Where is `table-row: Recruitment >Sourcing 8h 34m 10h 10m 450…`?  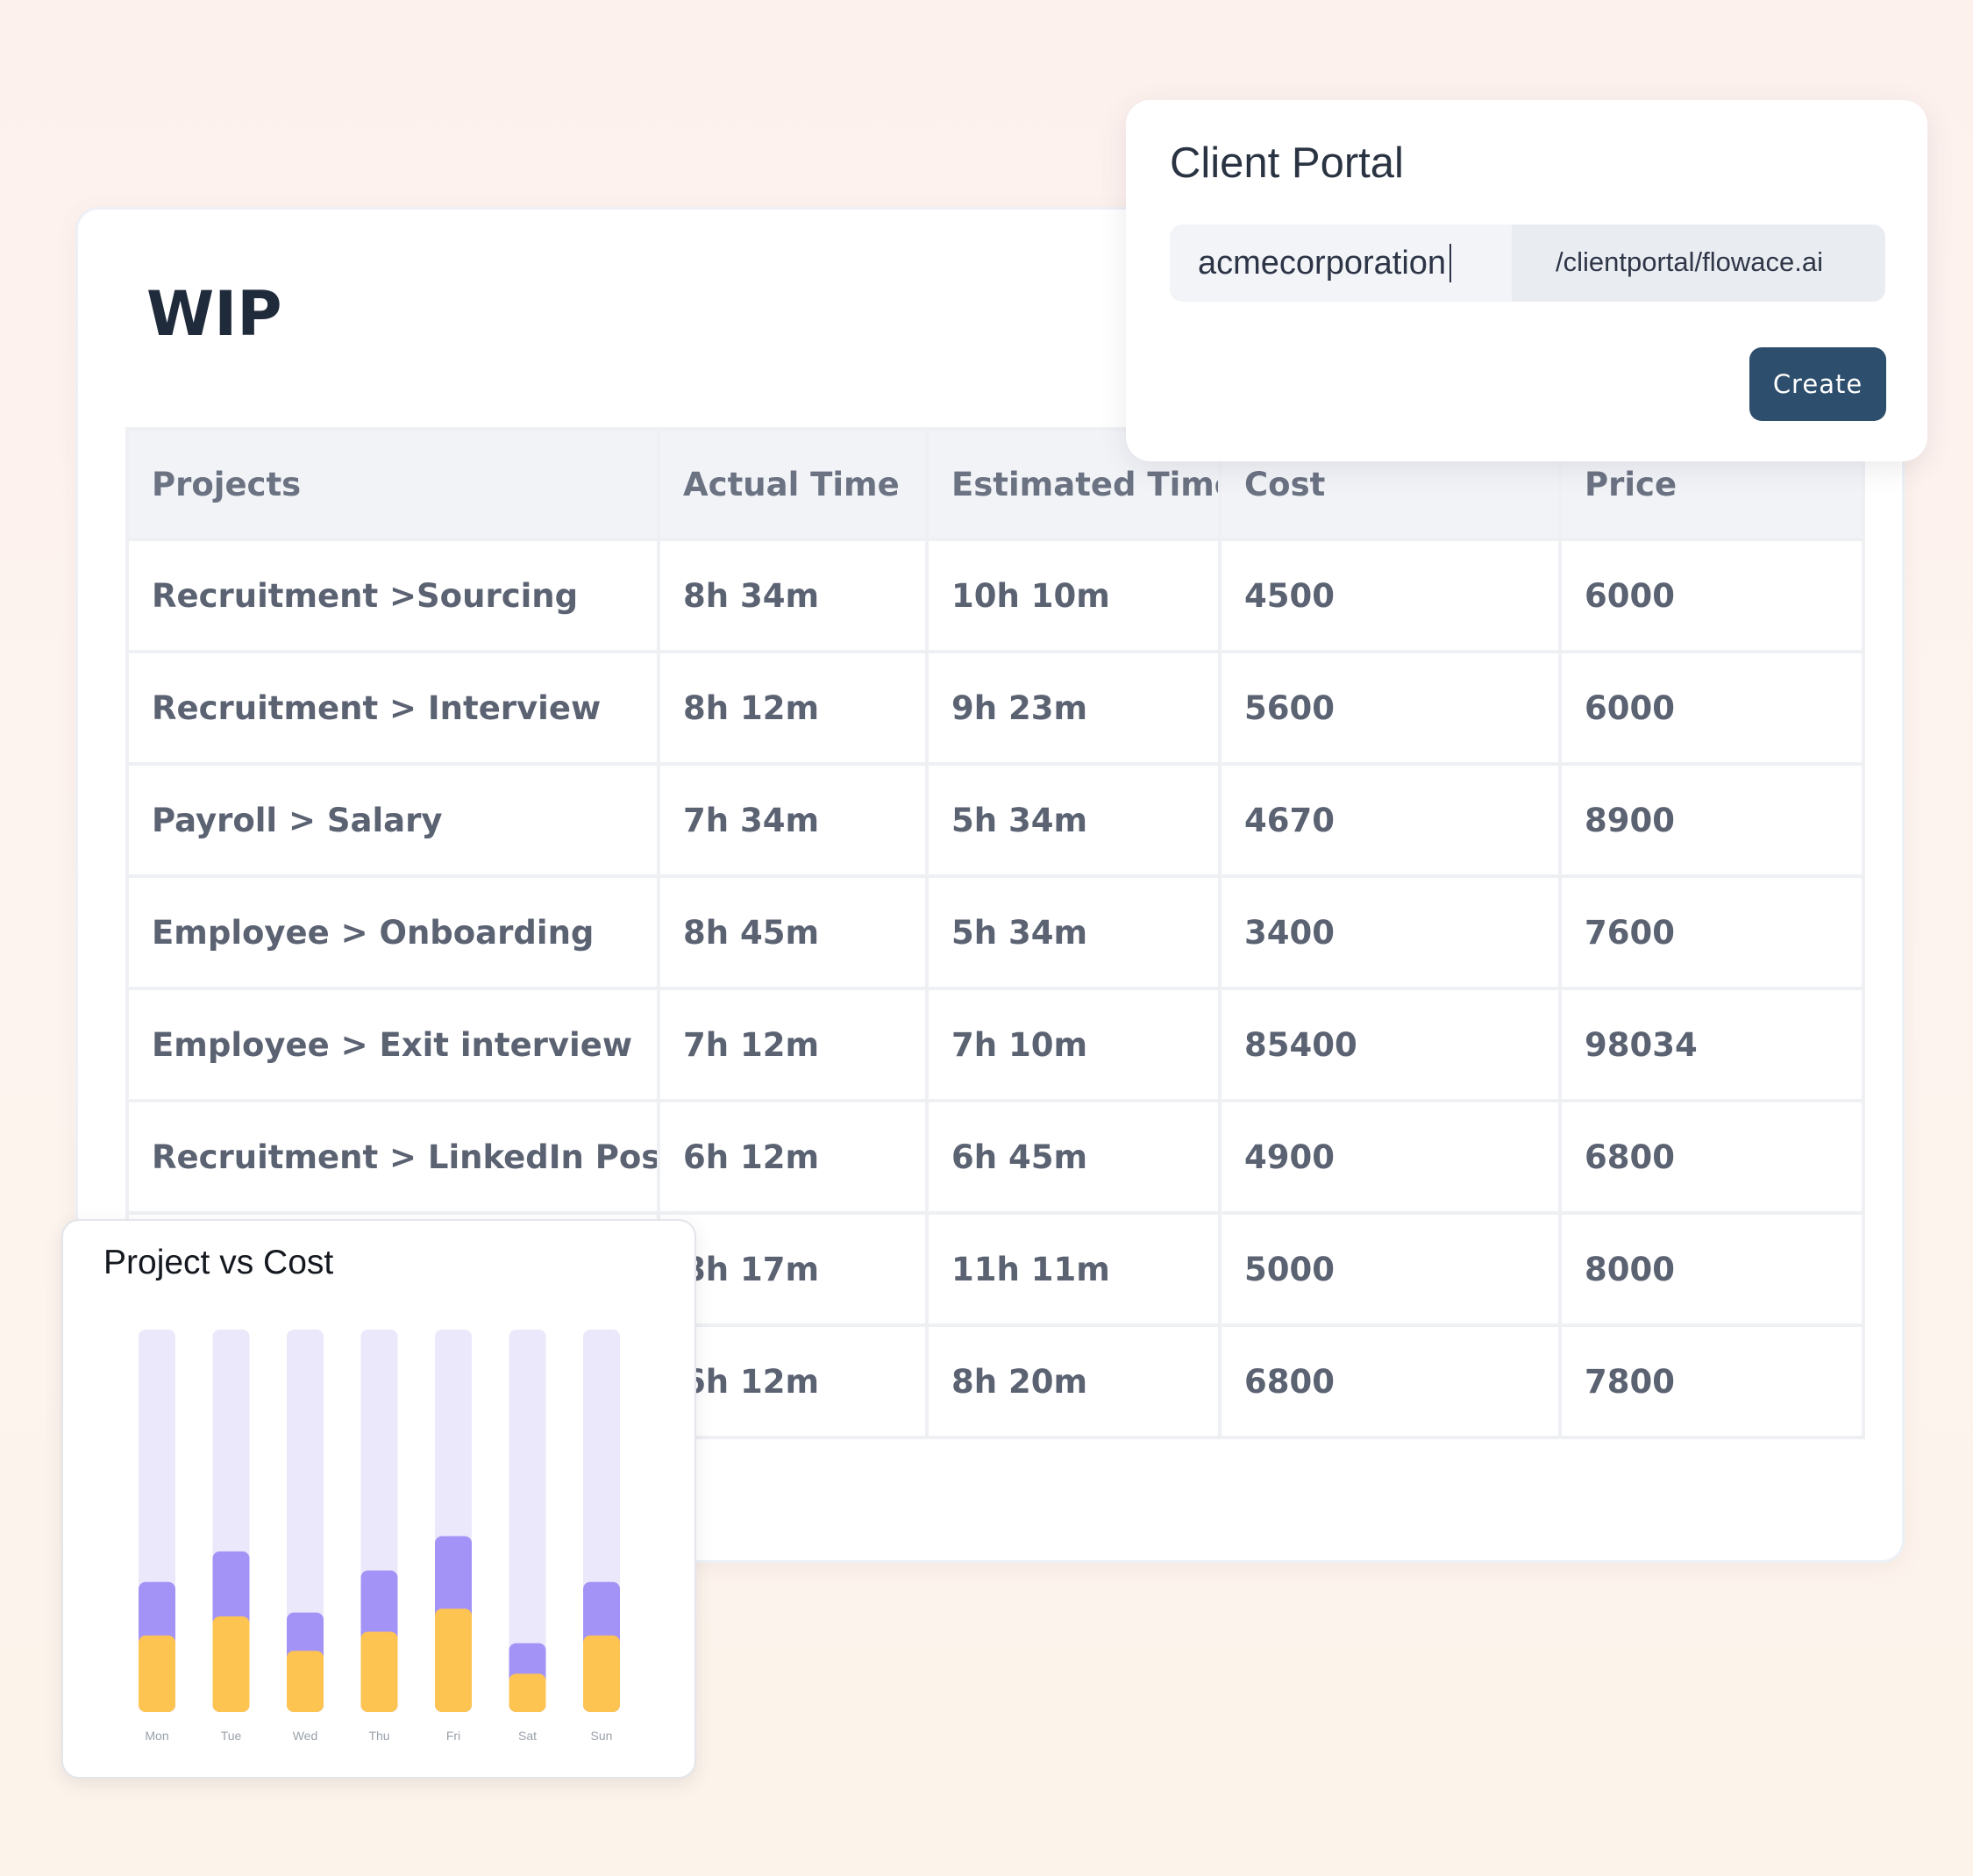 table-row: Recruitment >Sourcing 8h 34m 10h 10m 450… is located at coordinates (995, 595).